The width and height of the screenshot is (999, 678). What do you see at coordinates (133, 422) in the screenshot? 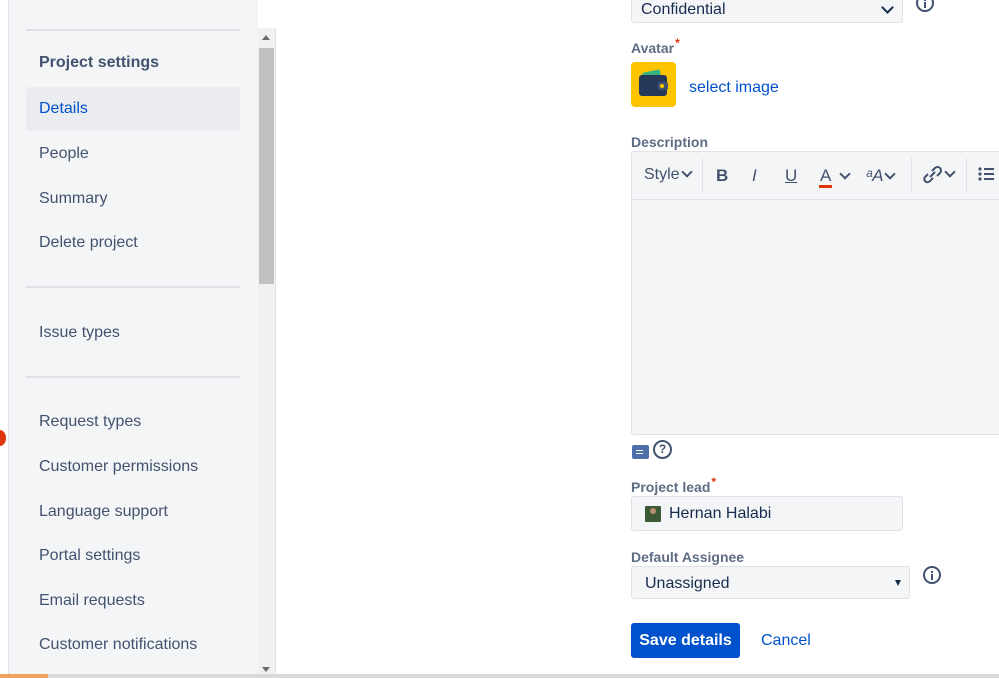
I see `sidebar-item-request-types: Request types` at bounding box center [133, 422].